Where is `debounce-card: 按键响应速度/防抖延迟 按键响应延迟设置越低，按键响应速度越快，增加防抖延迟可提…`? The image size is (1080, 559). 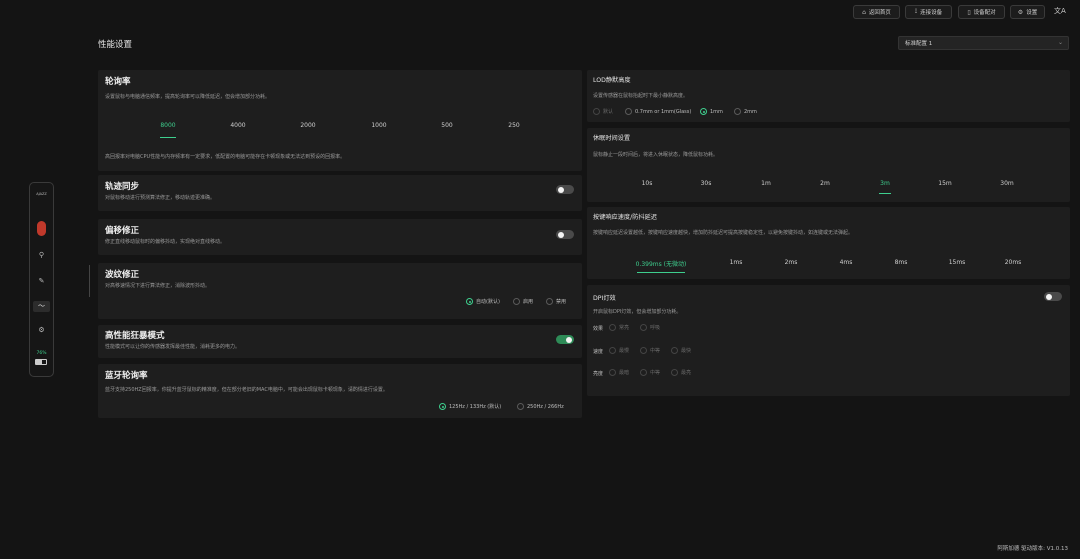 debounce-card: 按键响应速度/防抖延迟 按键响应延迟设置越低，按键响应速度越快，增加防抖延迟可提… is located at coordinates (828, 243).